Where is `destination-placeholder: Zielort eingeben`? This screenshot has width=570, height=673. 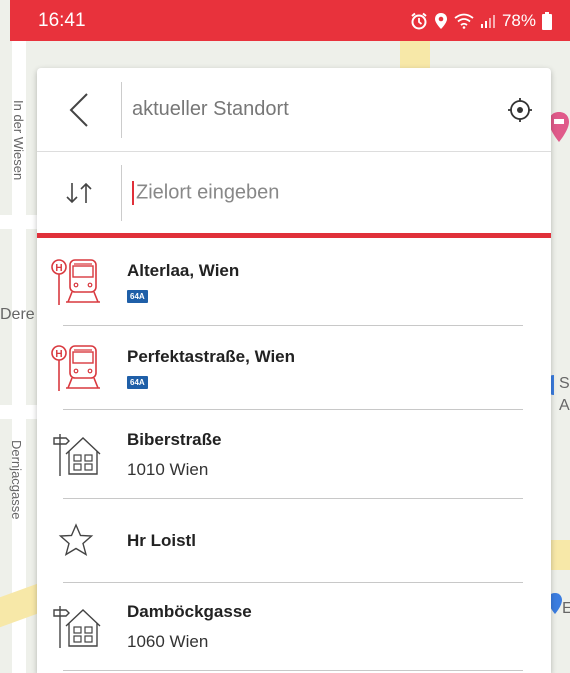
destination-placeholder: Zielort eingeben is located at coordinates (208, 191).